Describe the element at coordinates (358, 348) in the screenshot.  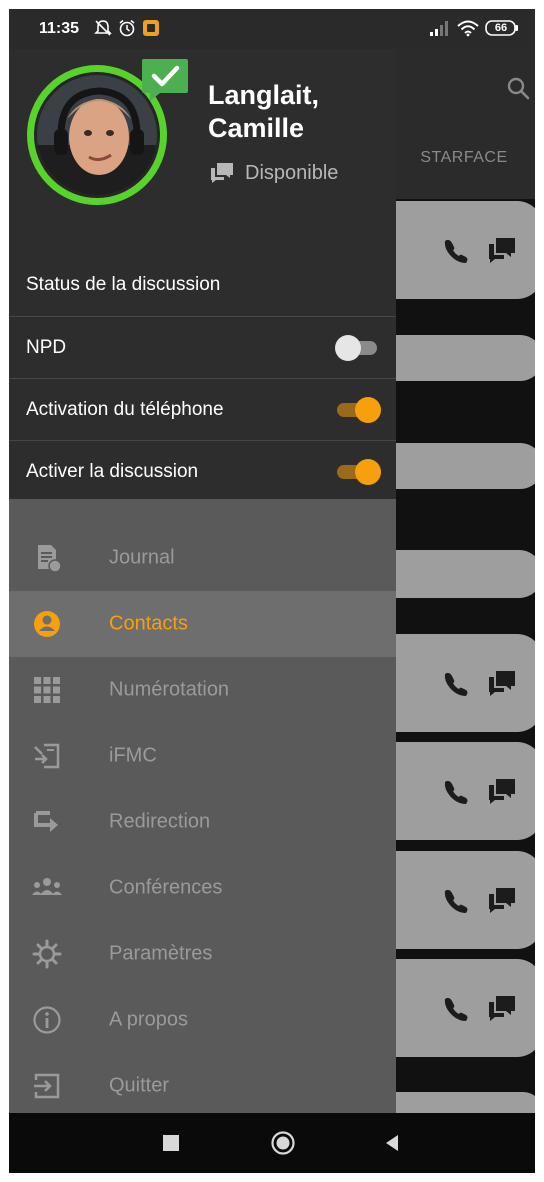
I see `dnd-toggle` at that location.